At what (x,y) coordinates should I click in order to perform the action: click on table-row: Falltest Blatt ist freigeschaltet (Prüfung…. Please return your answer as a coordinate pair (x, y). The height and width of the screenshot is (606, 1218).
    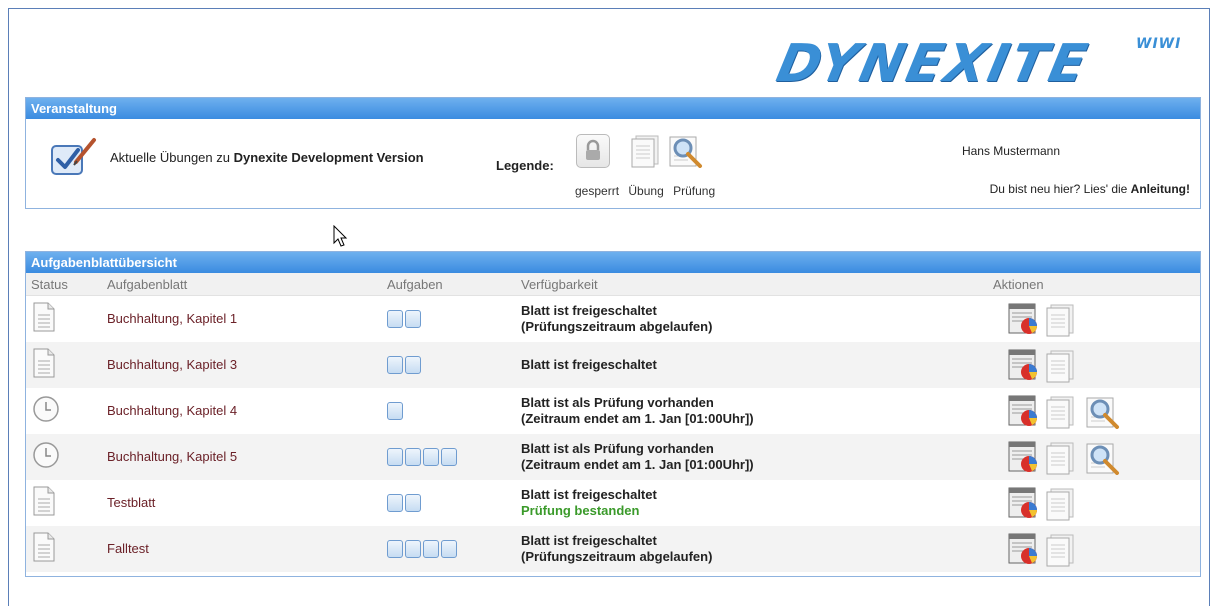
    Looking at the image, I should click on (613, 548).